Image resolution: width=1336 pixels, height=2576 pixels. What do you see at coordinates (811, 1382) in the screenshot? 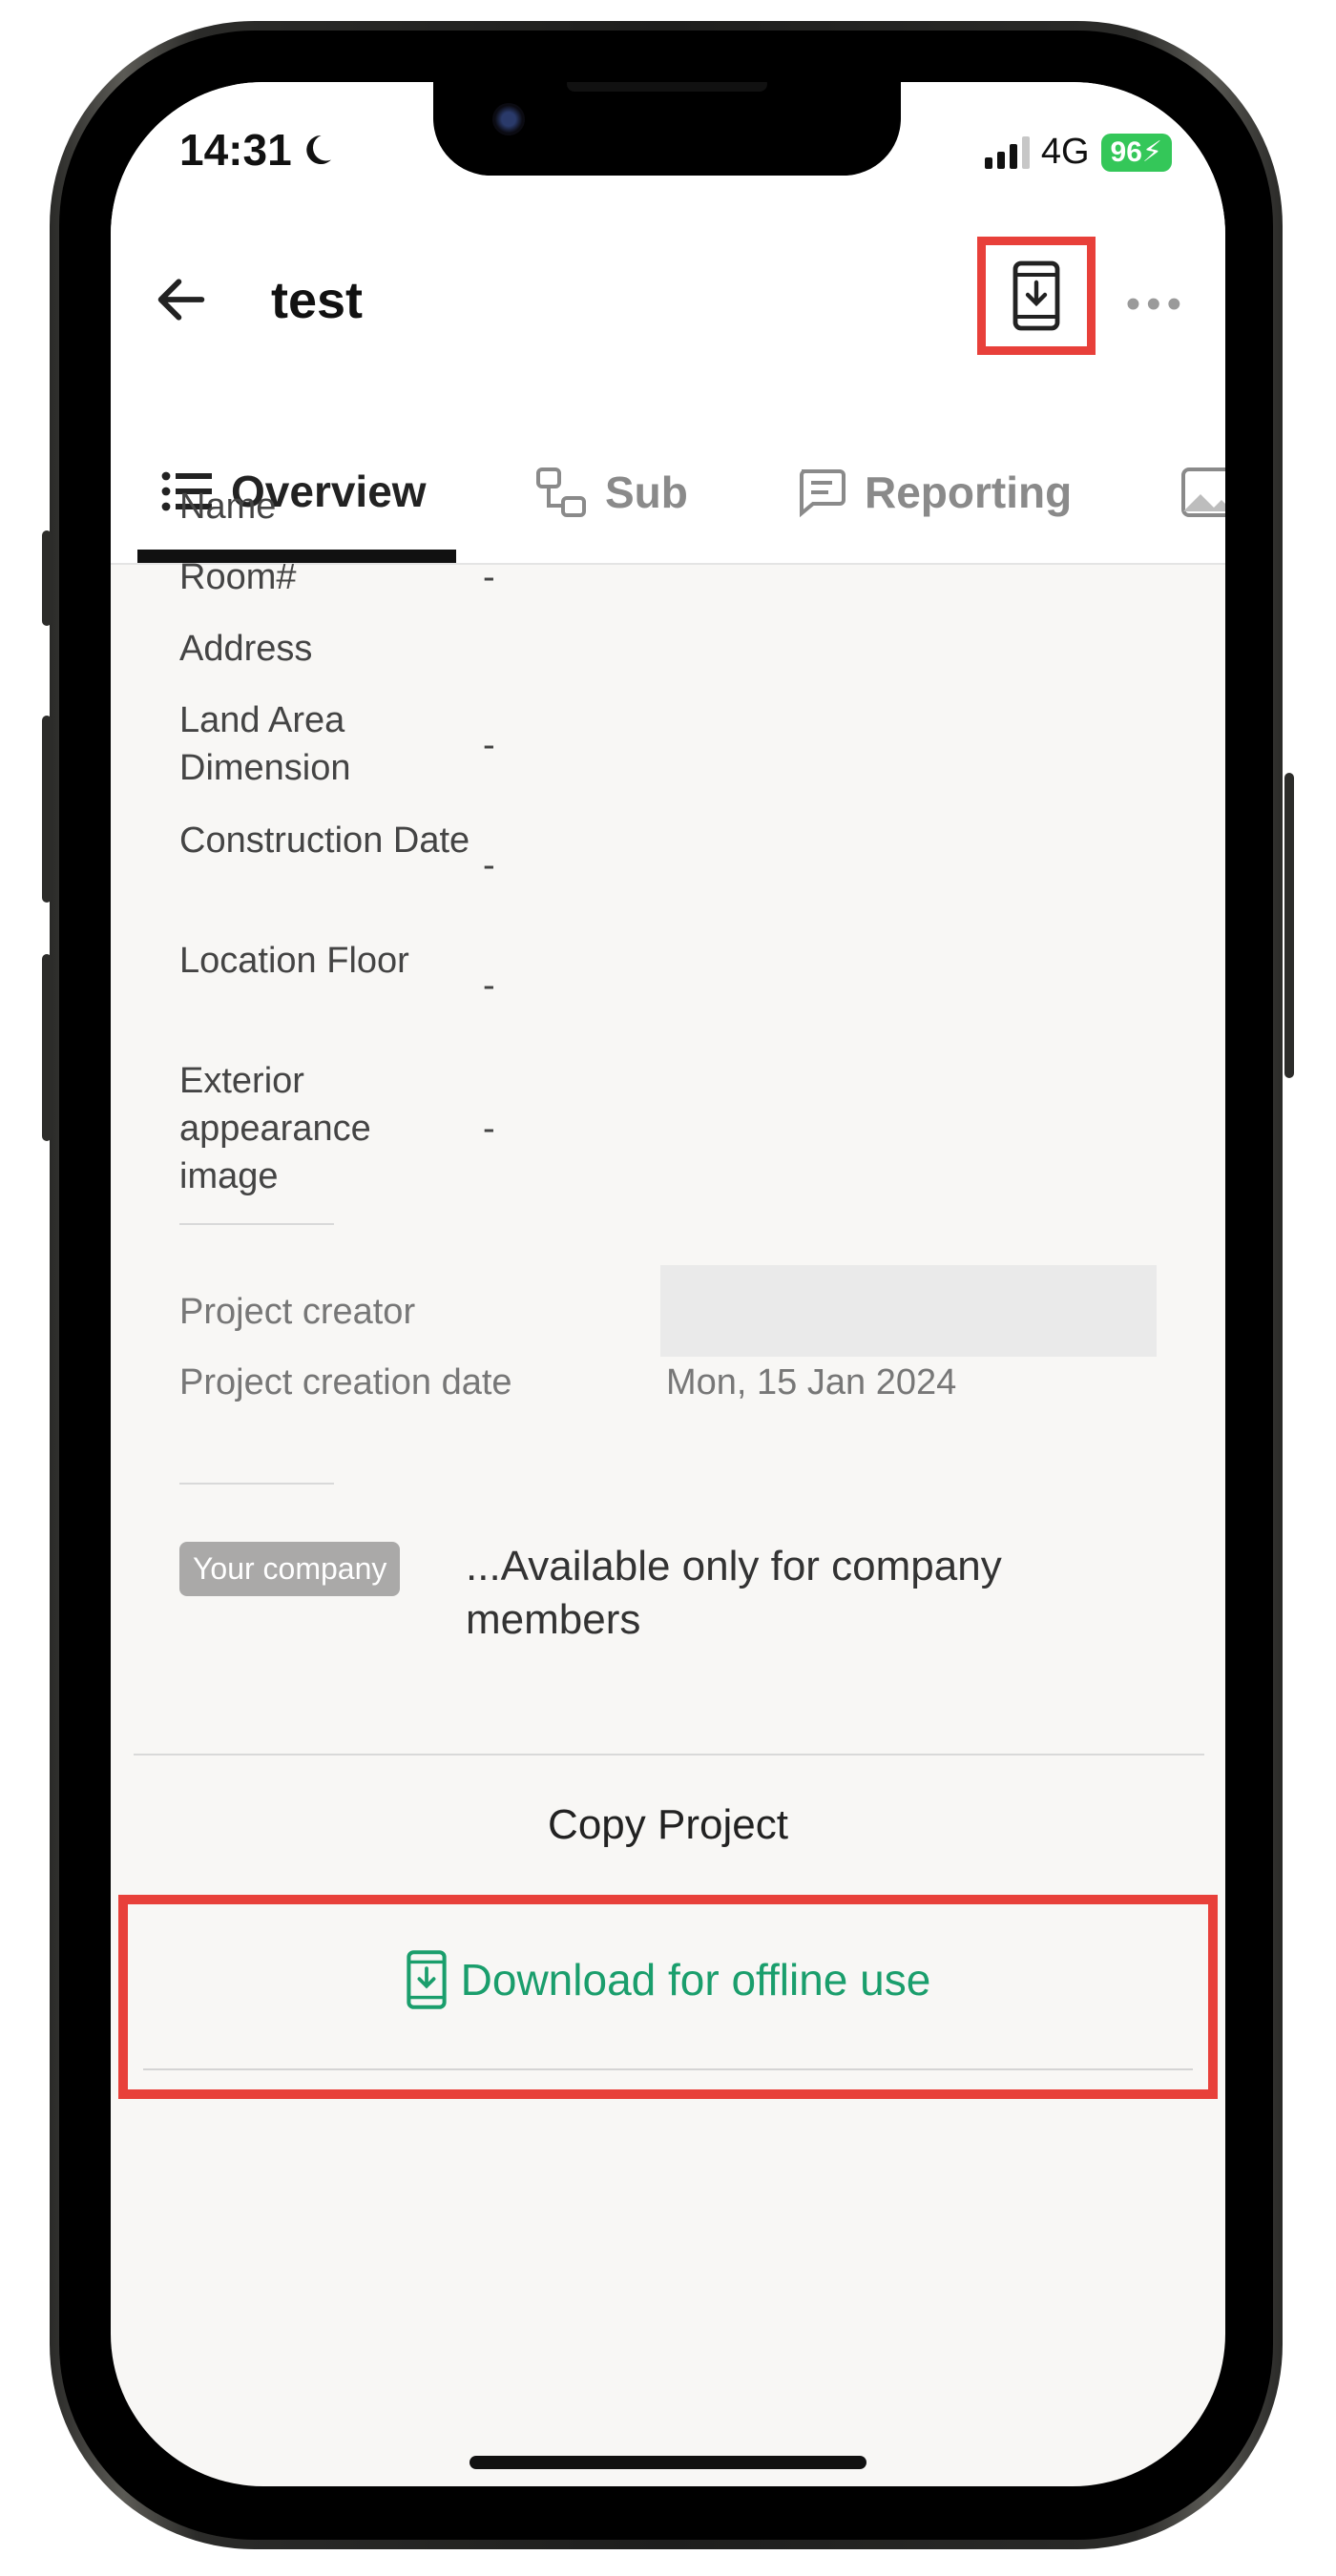
I see `creation-date-value: Mon, 15 Jan 2024` at bounding box center [811, 1382].